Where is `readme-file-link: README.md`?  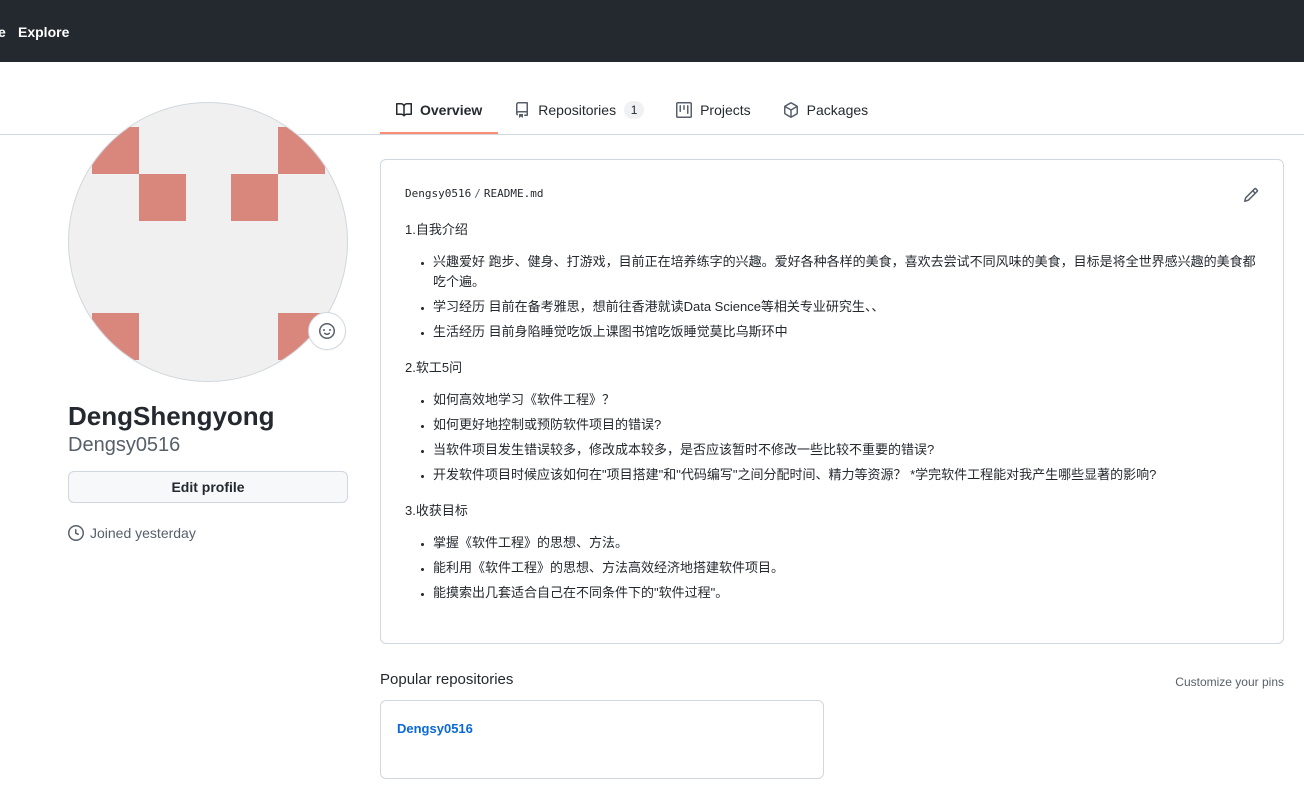
readme-file-link: README.md is located at coordinates (514, 193).